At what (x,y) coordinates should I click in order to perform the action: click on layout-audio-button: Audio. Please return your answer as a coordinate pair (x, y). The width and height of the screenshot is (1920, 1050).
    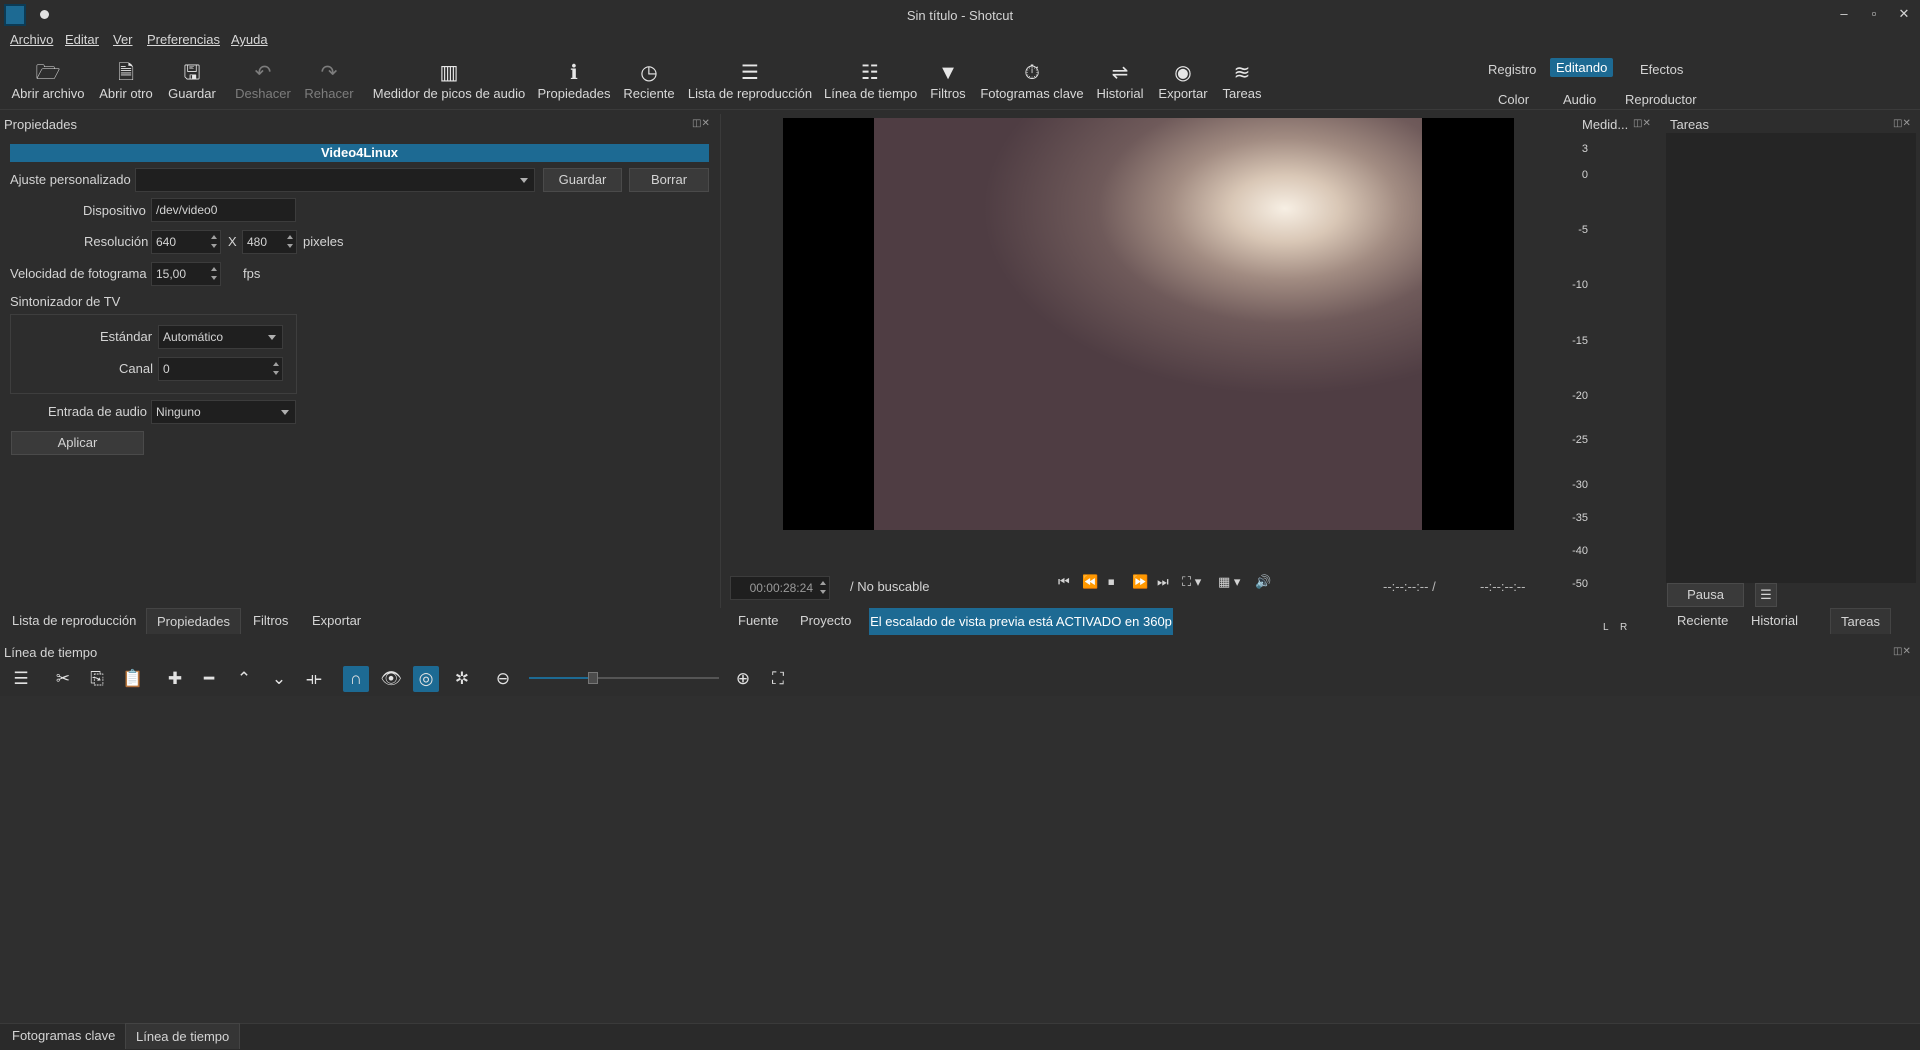
    Looking at the image, I should click on (1579, 99).